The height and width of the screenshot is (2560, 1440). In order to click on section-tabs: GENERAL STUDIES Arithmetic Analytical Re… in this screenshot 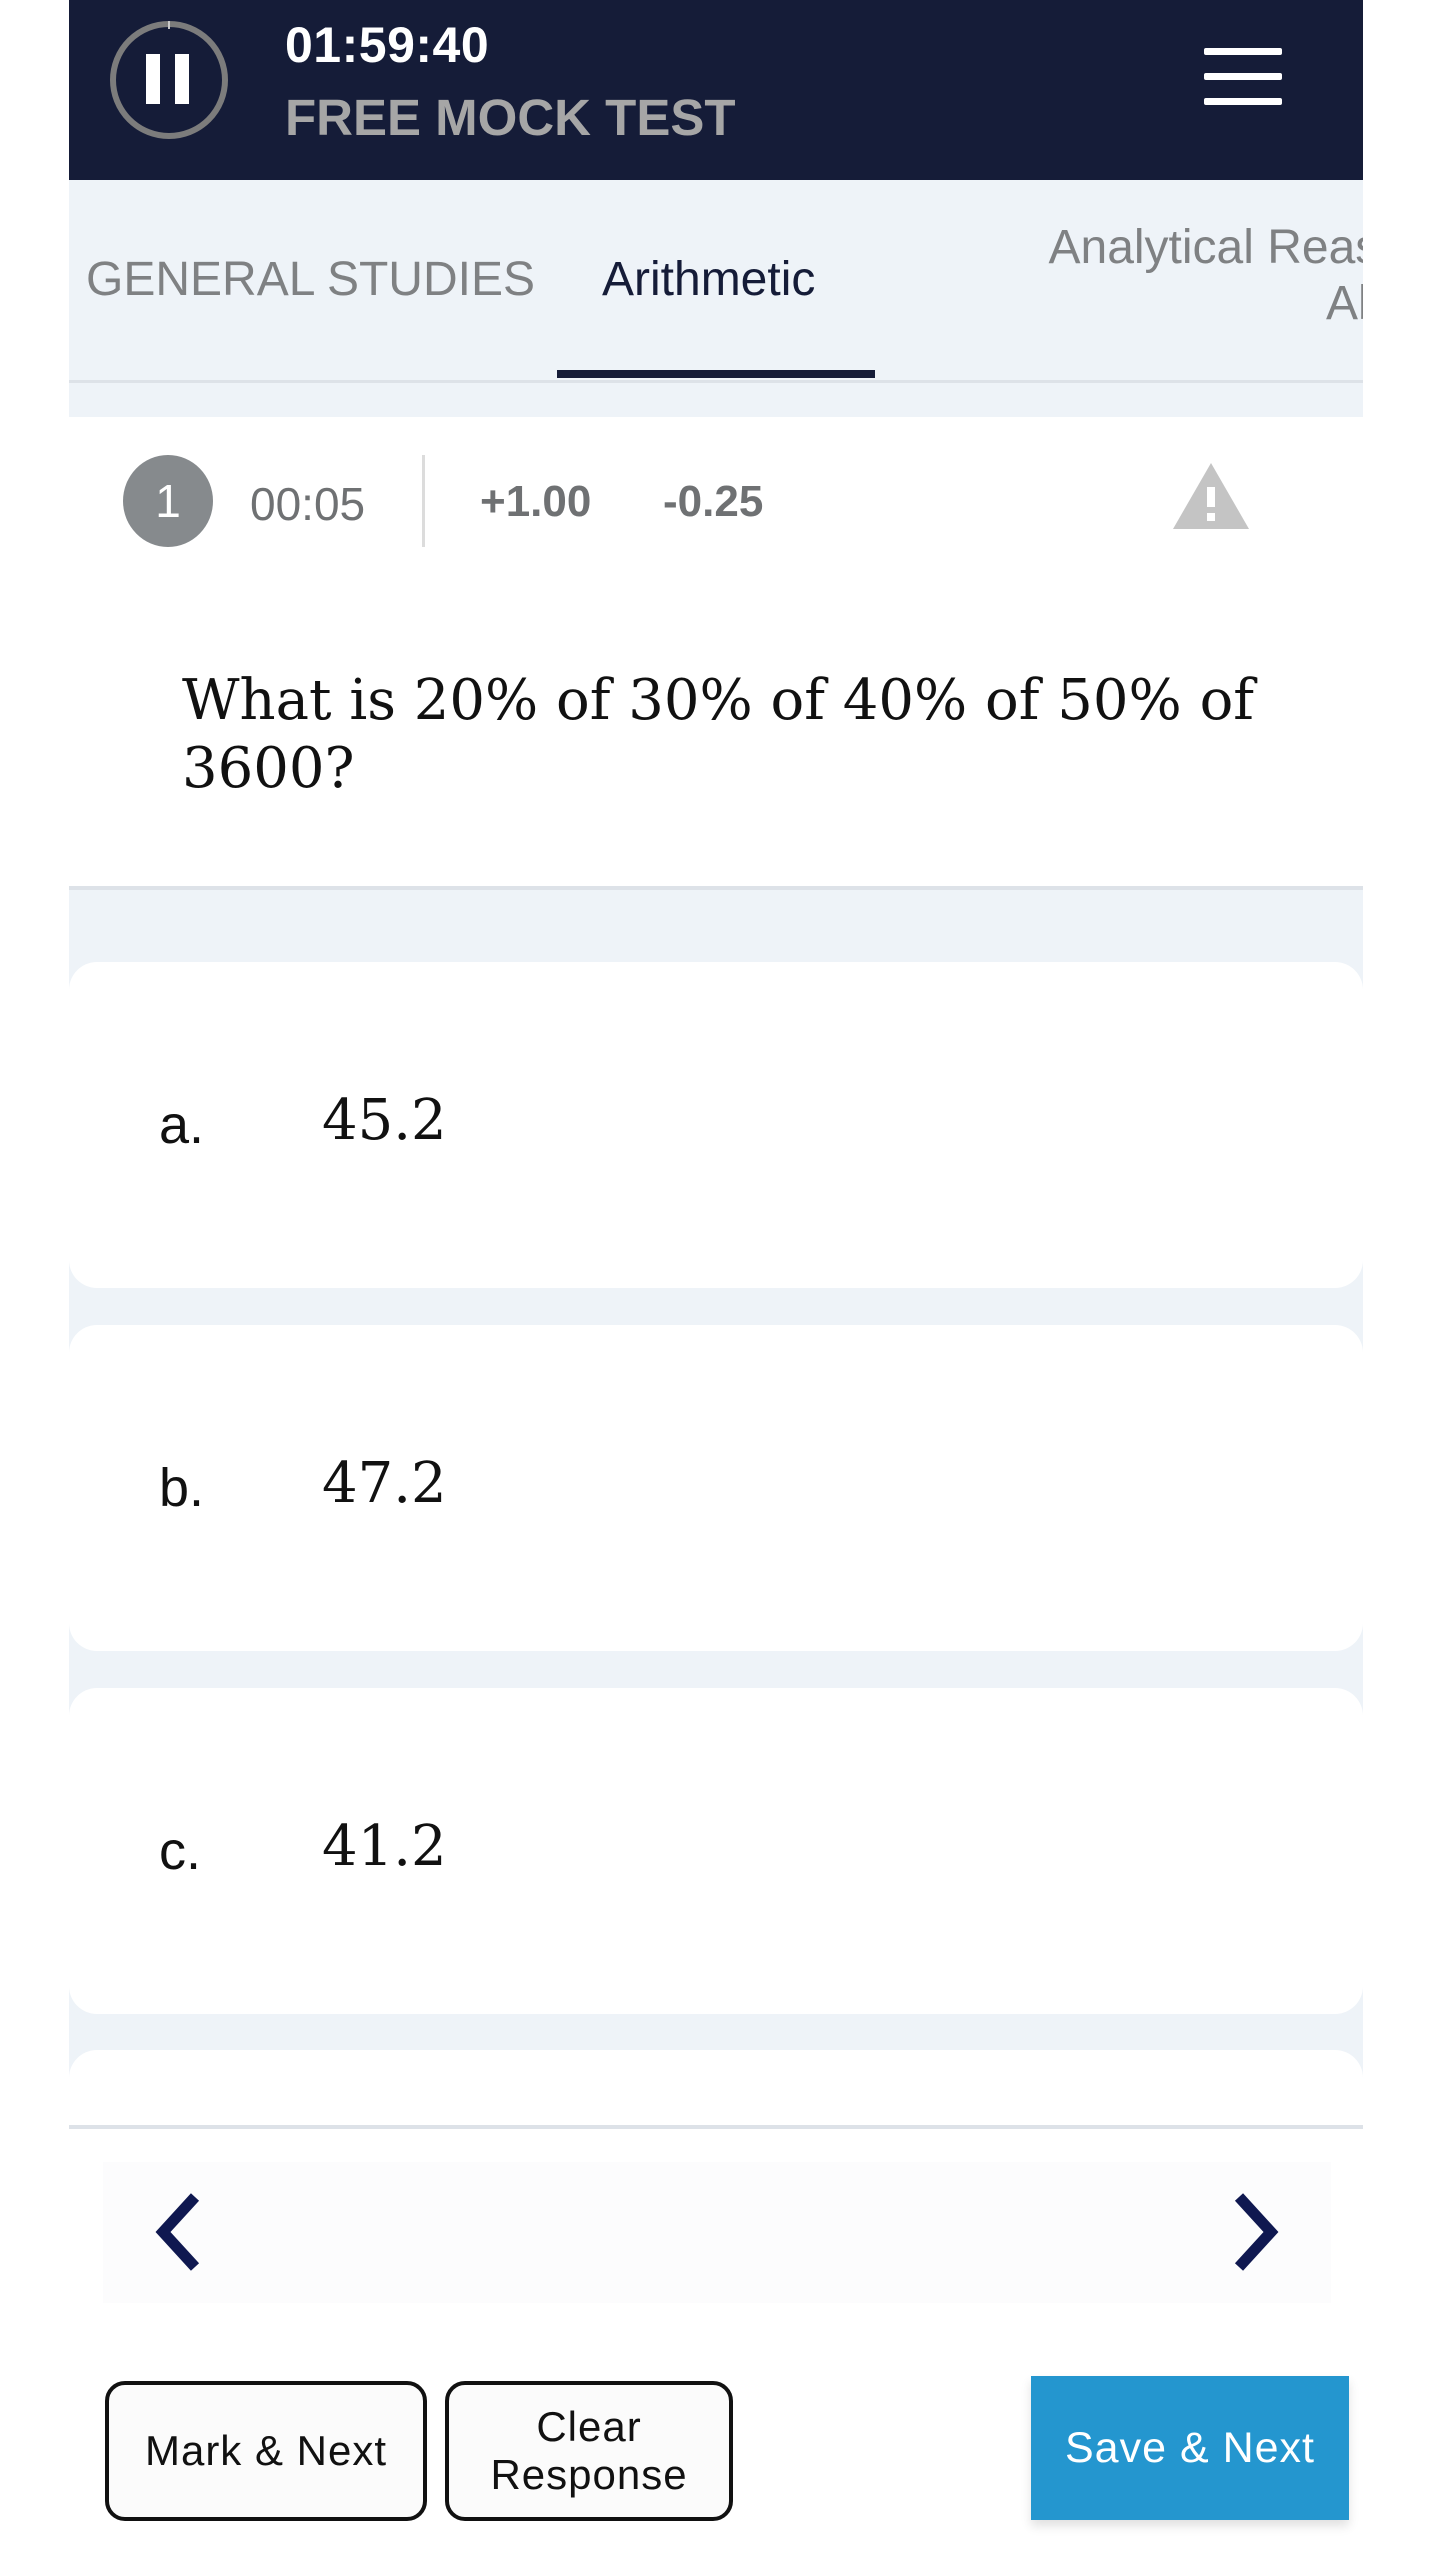, I will do `click(716, 281)`.